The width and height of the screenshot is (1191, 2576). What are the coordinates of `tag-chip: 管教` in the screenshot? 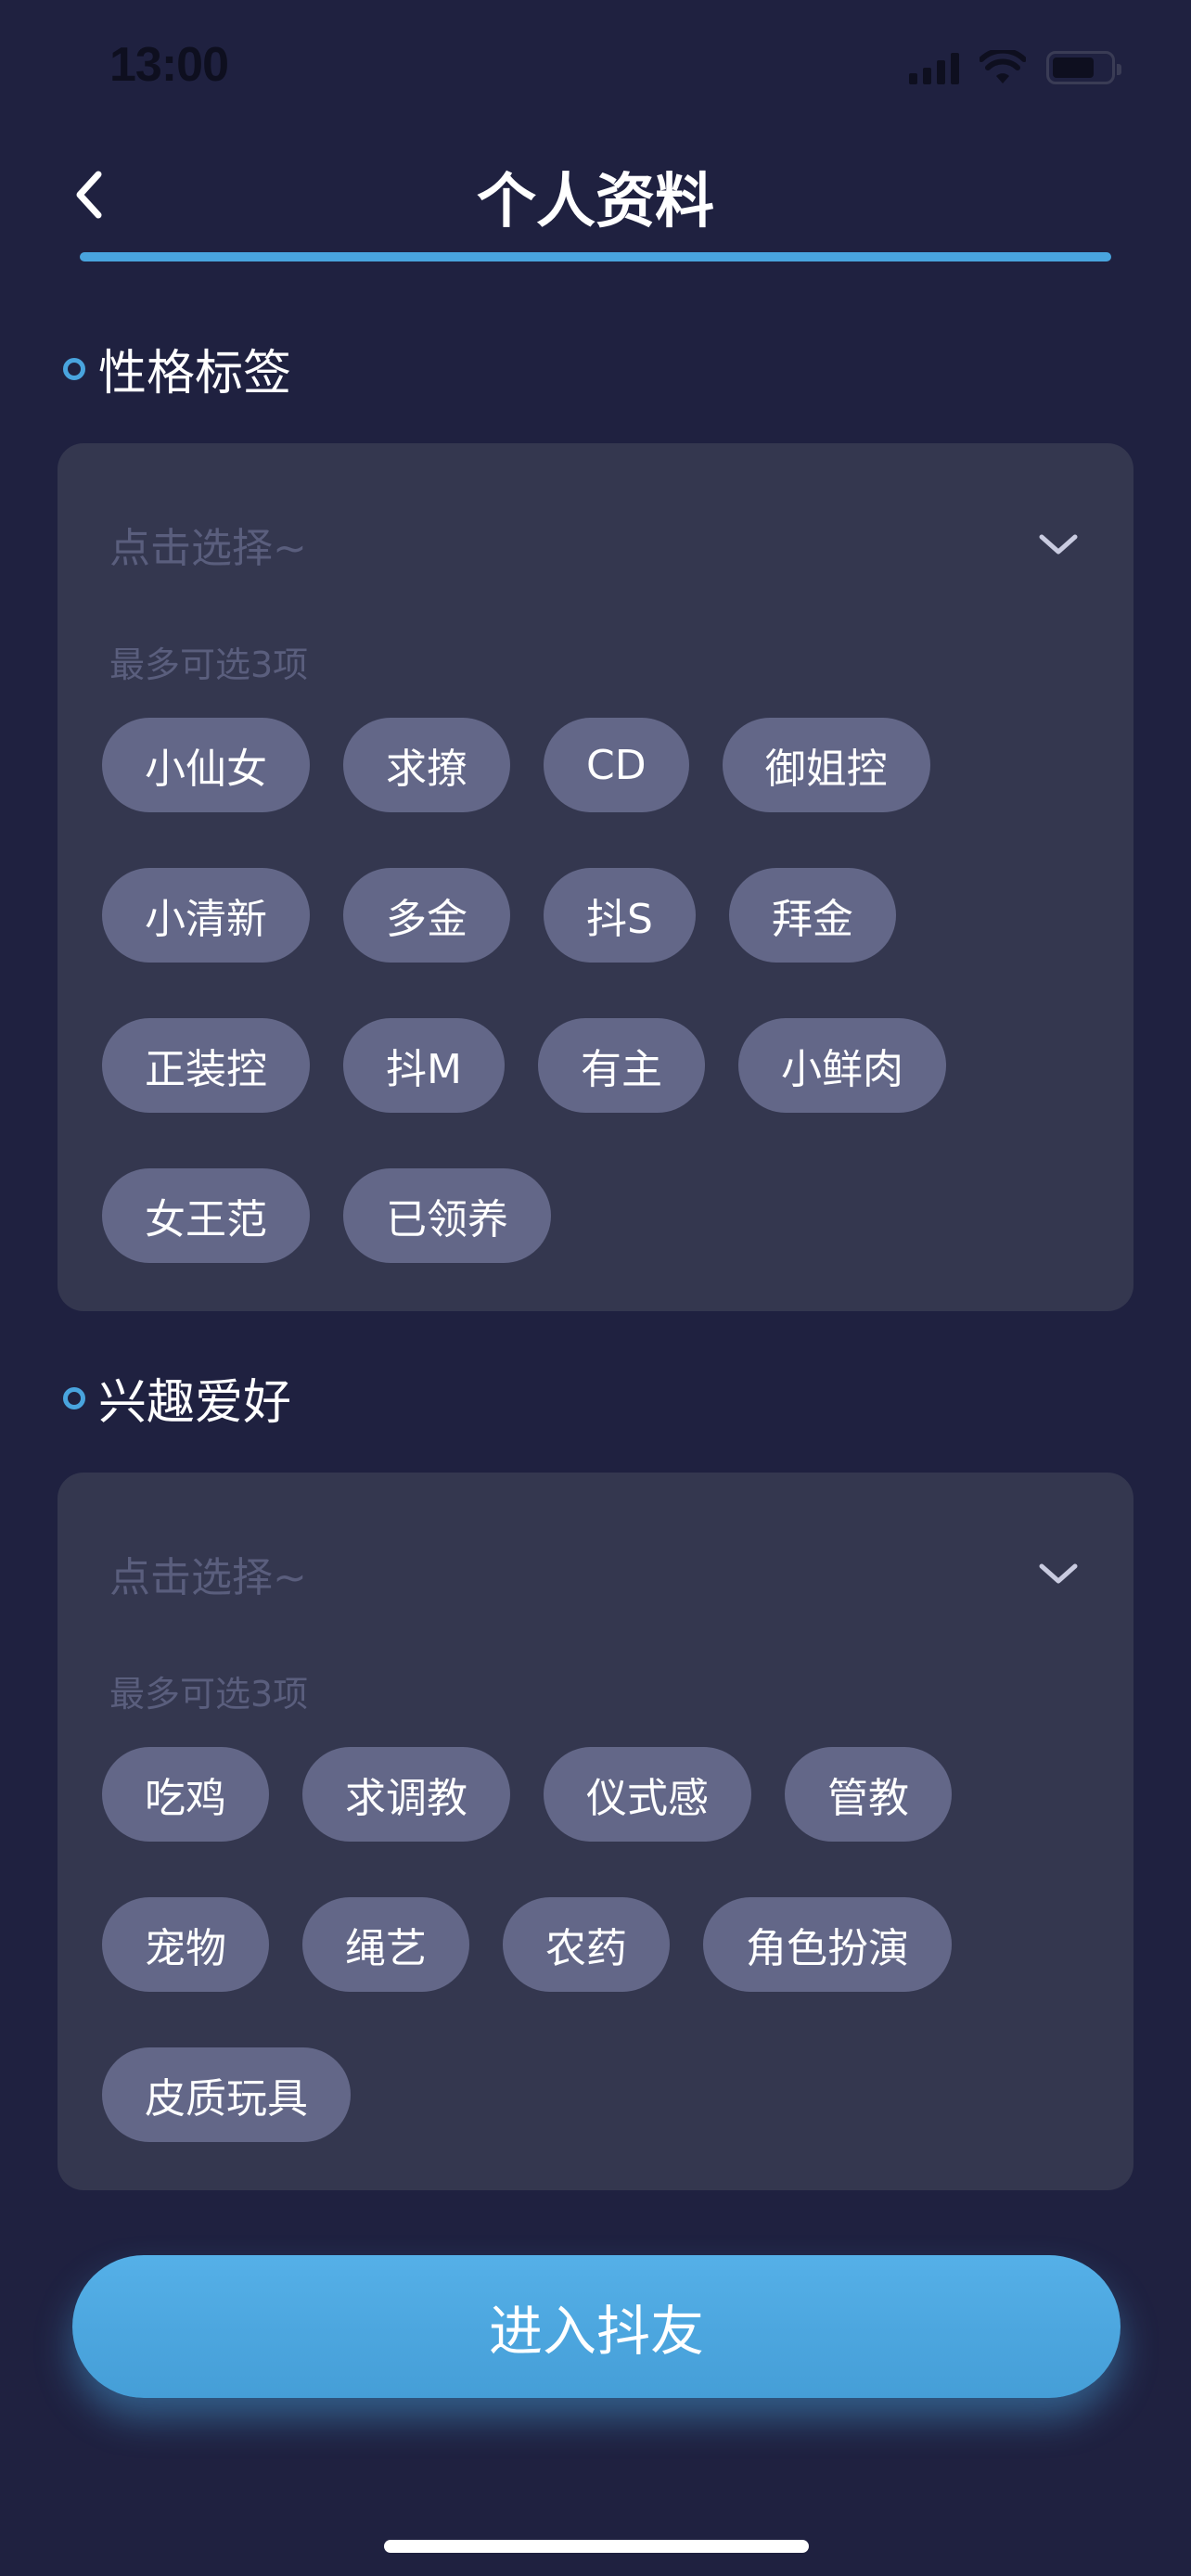 It's located at (868, 1794).